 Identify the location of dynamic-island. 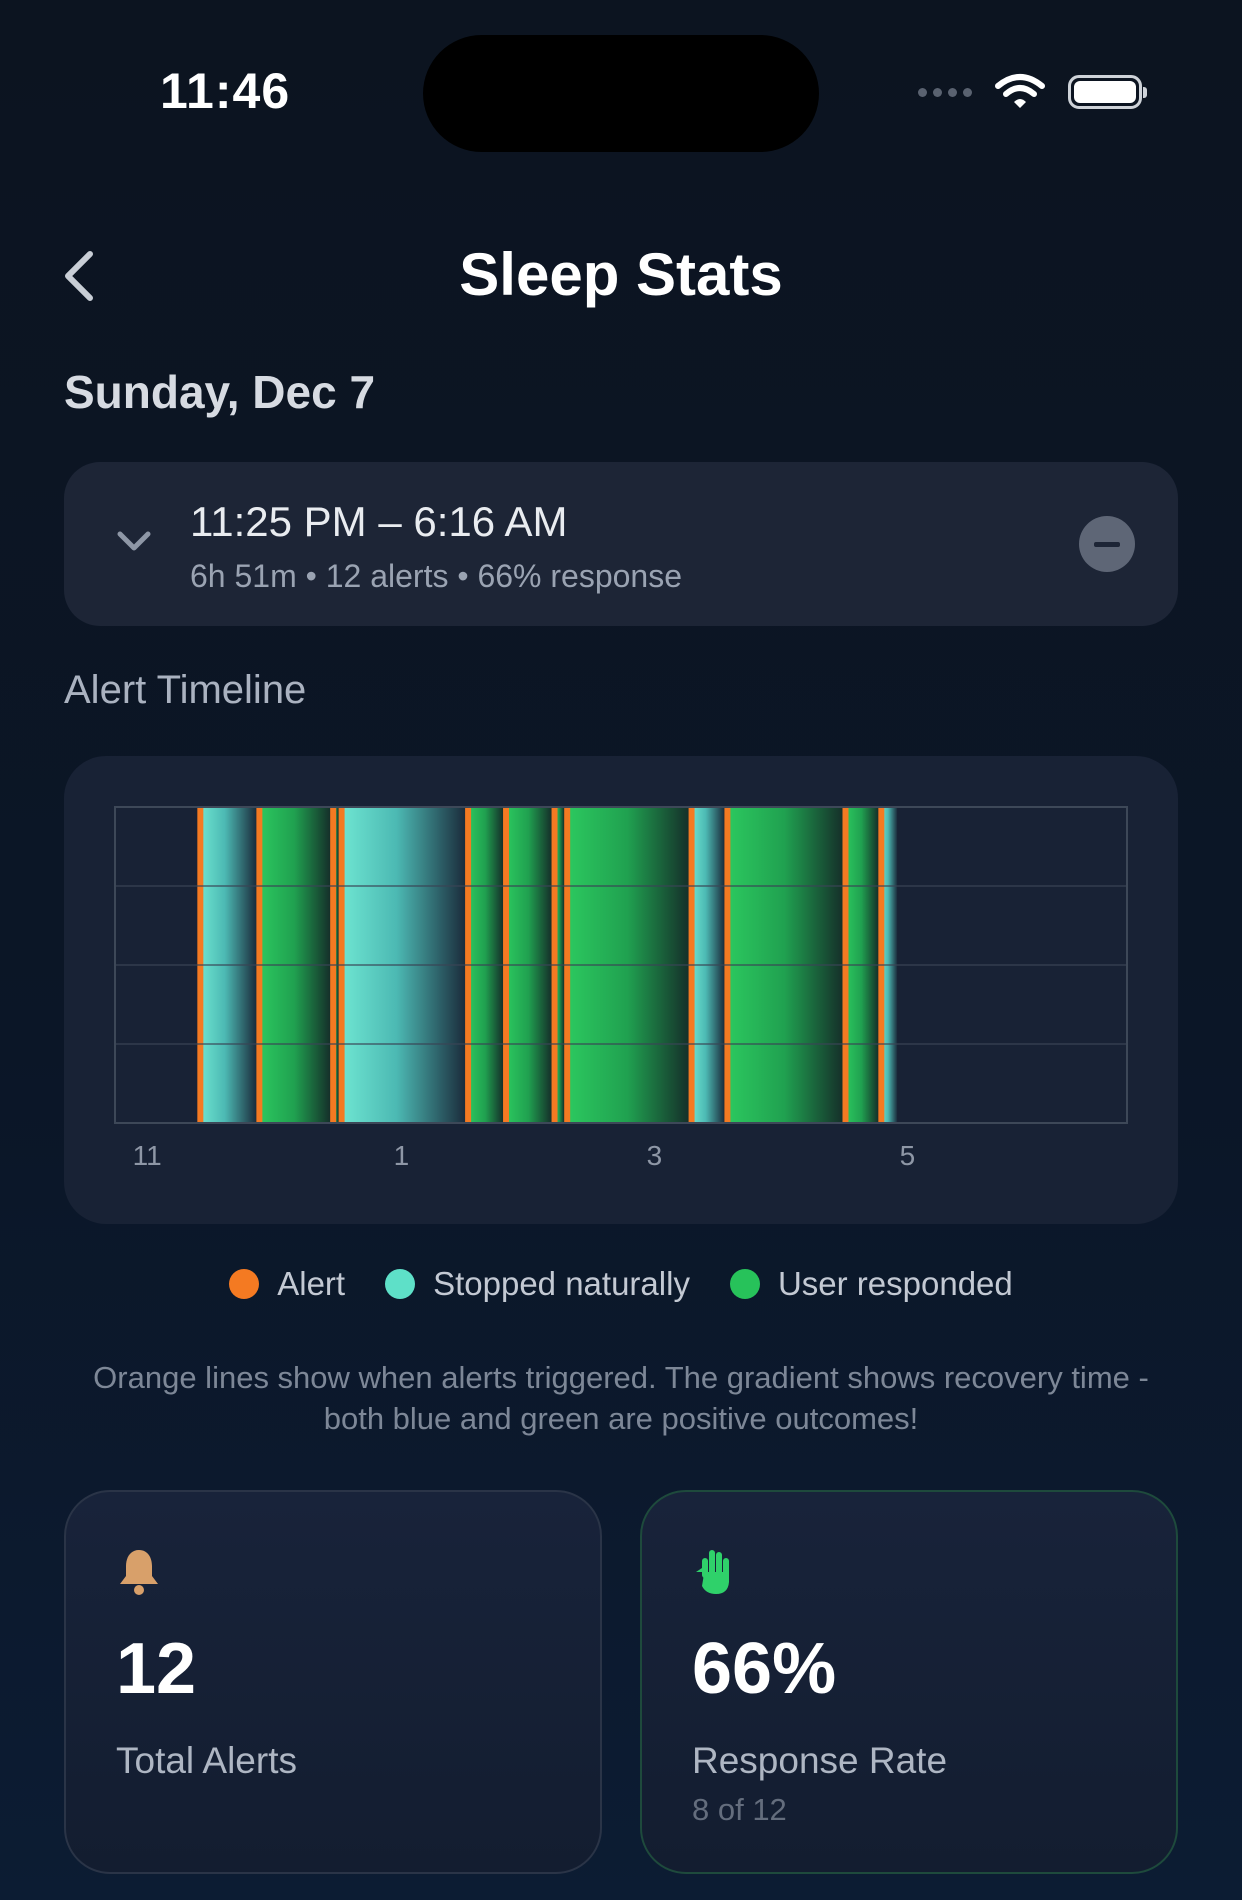
(621, 93).